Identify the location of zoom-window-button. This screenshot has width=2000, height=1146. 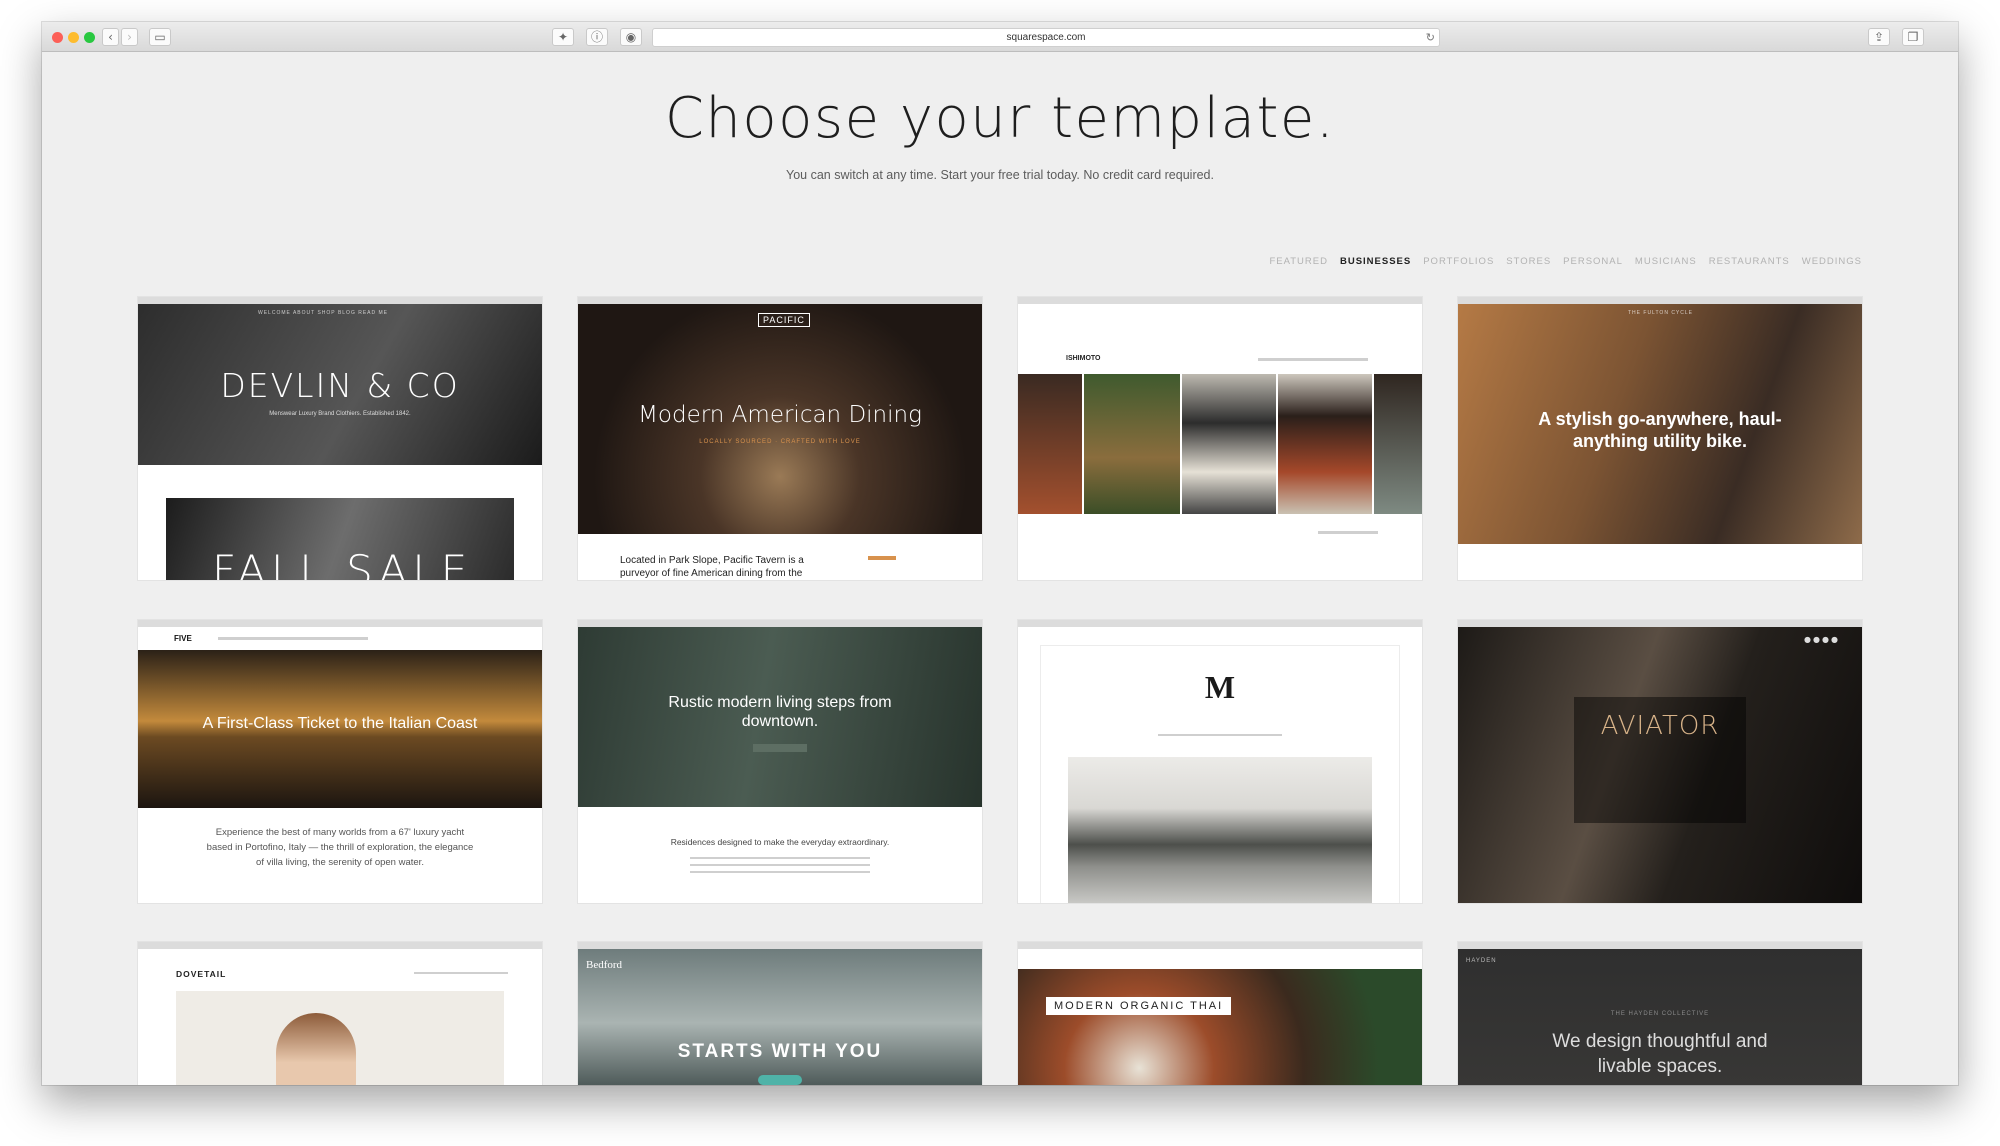
(89, 37).